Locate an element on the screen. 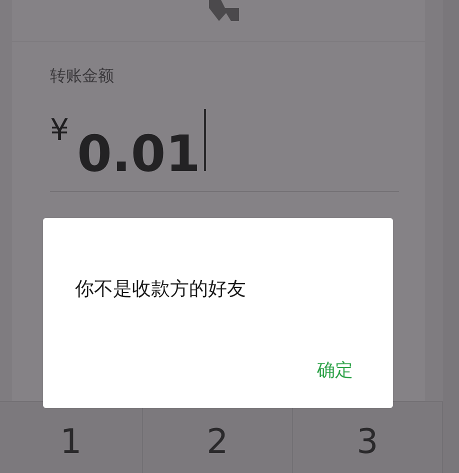 The width and height of the screenshot is (459, 473). amount-value: 0.01 is located at coordinates (138, 154).